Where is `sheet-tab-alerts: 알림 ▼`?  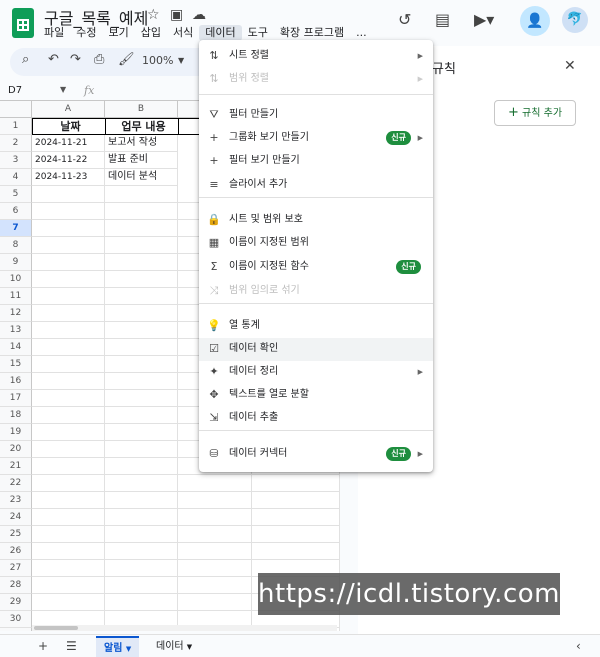
sheet-tab-alerts: 알림 ▼ is located at coordinates (118, 646).